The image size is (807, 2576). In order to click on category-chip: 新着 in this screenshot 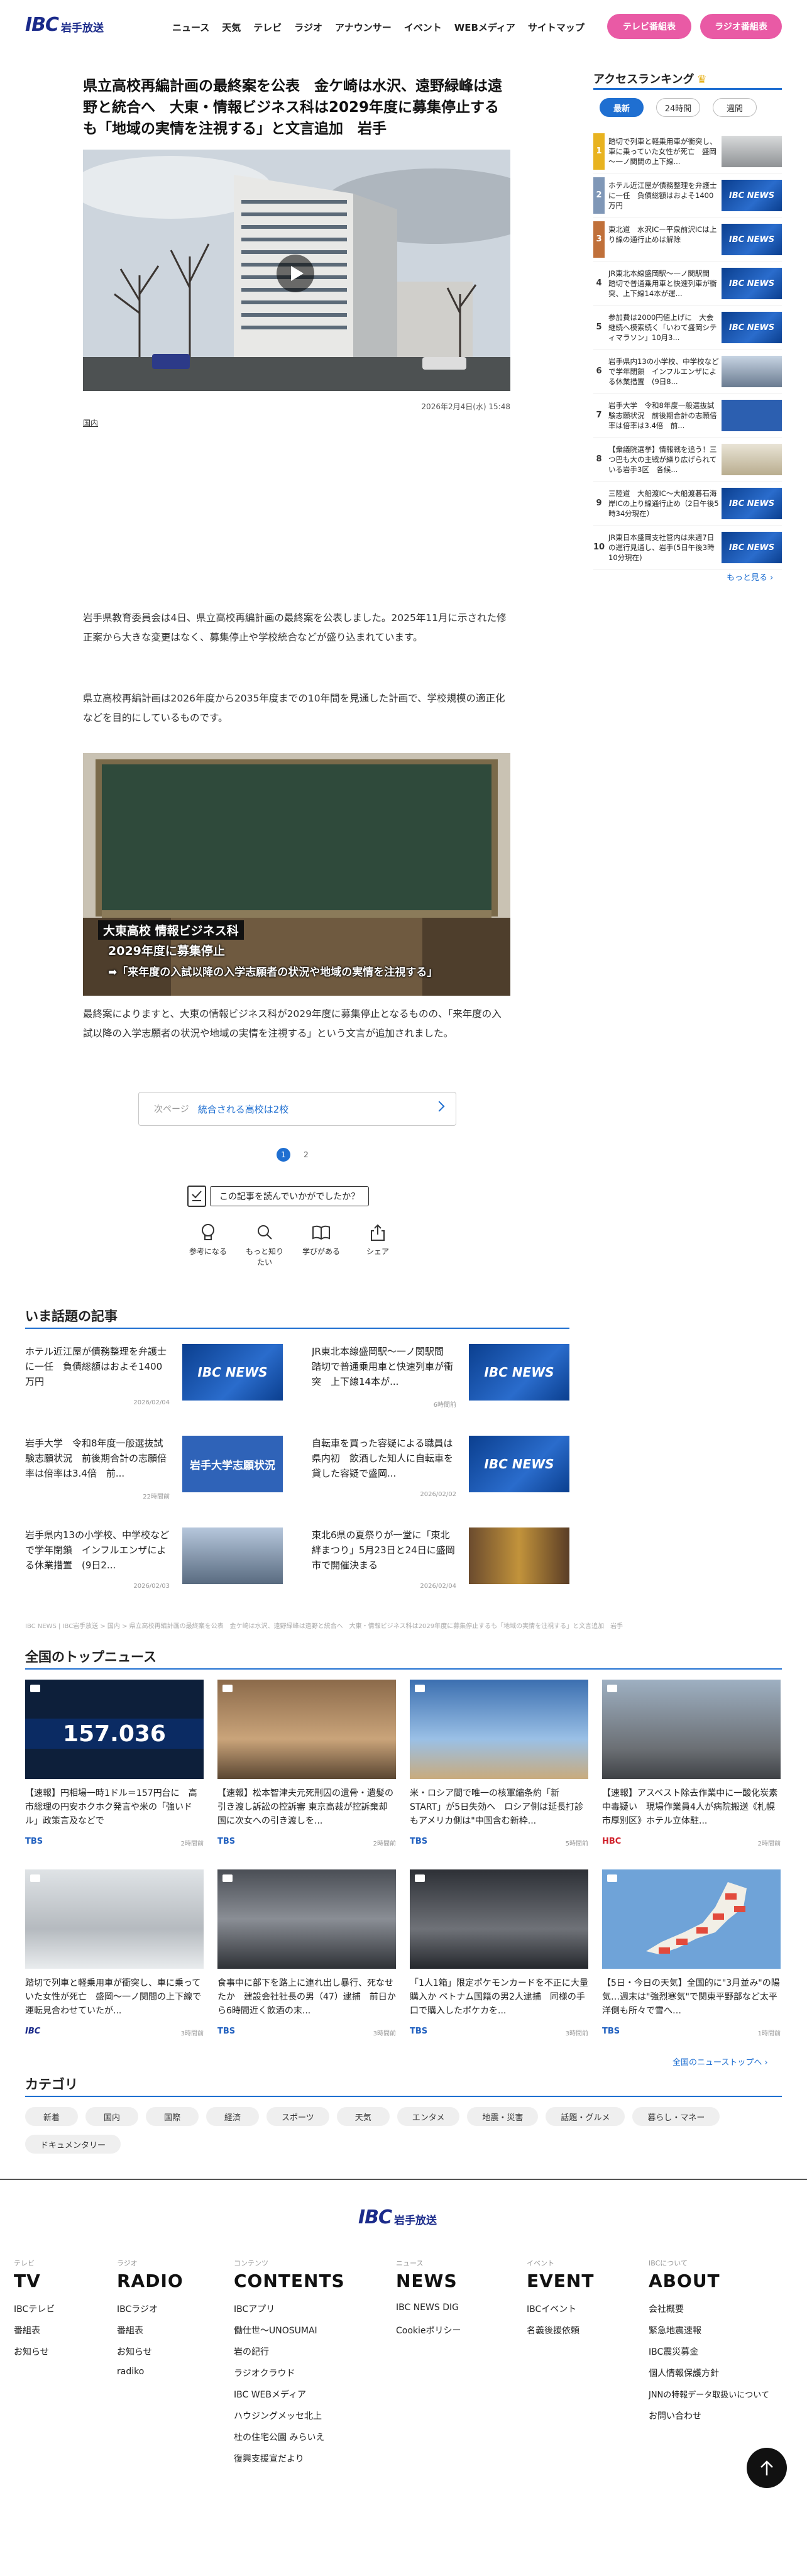, I will do `click(51, 2116)`.